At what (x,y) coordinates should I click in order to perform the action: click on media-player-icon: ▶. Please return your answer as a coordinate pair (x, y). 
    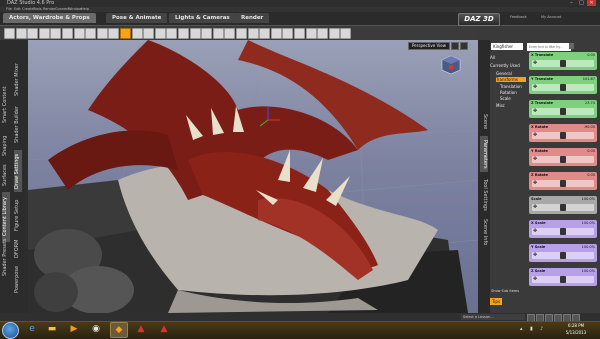
    Looking at the image, I should click on (74, 329).